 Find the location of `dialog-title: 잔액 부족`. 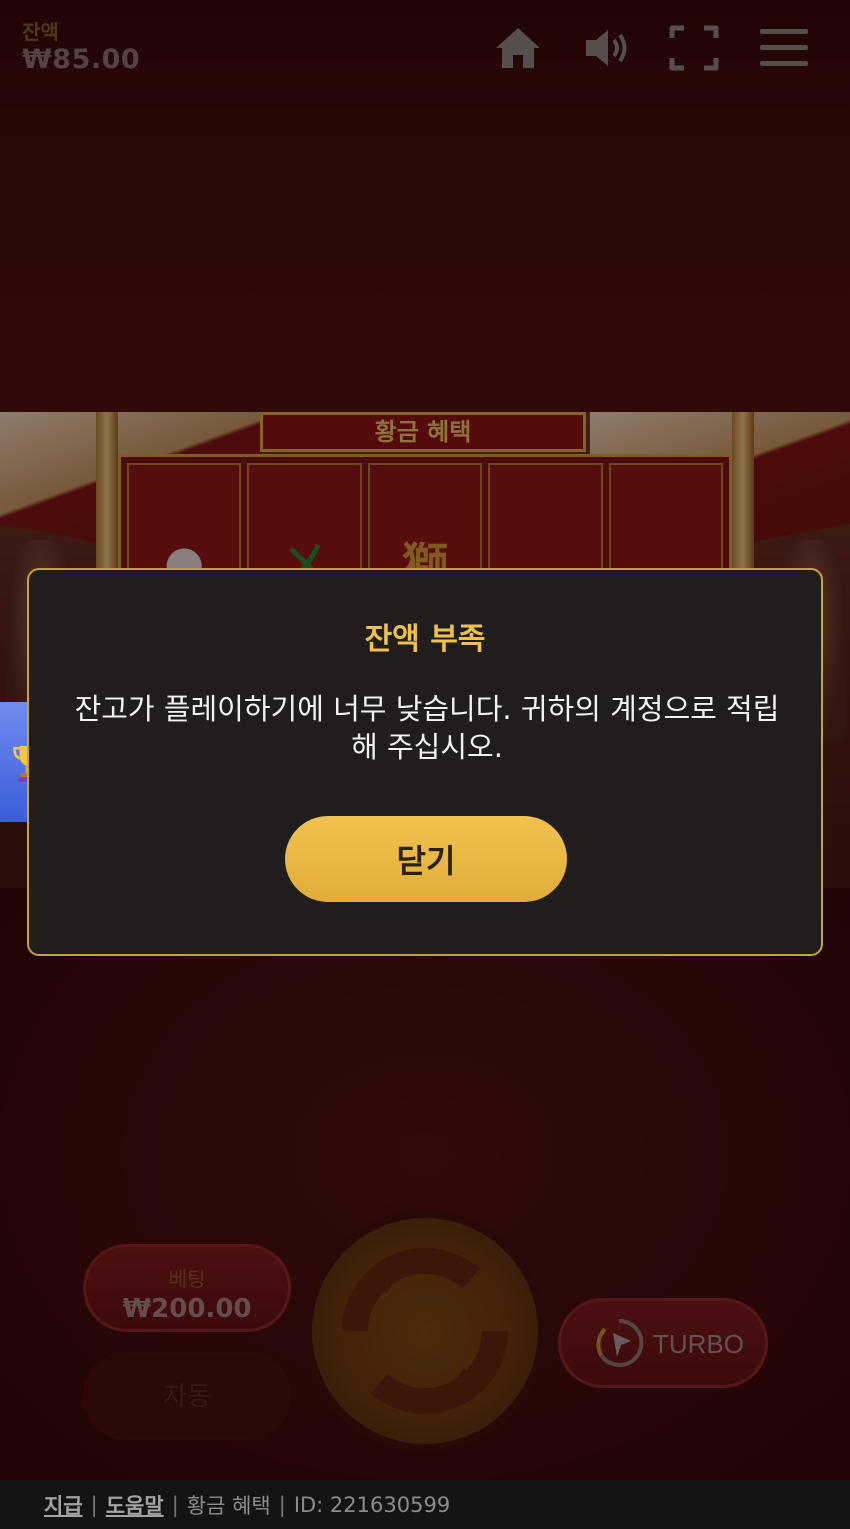

dialog-title: 잔액 부족 is located at coordinates (425, 639).